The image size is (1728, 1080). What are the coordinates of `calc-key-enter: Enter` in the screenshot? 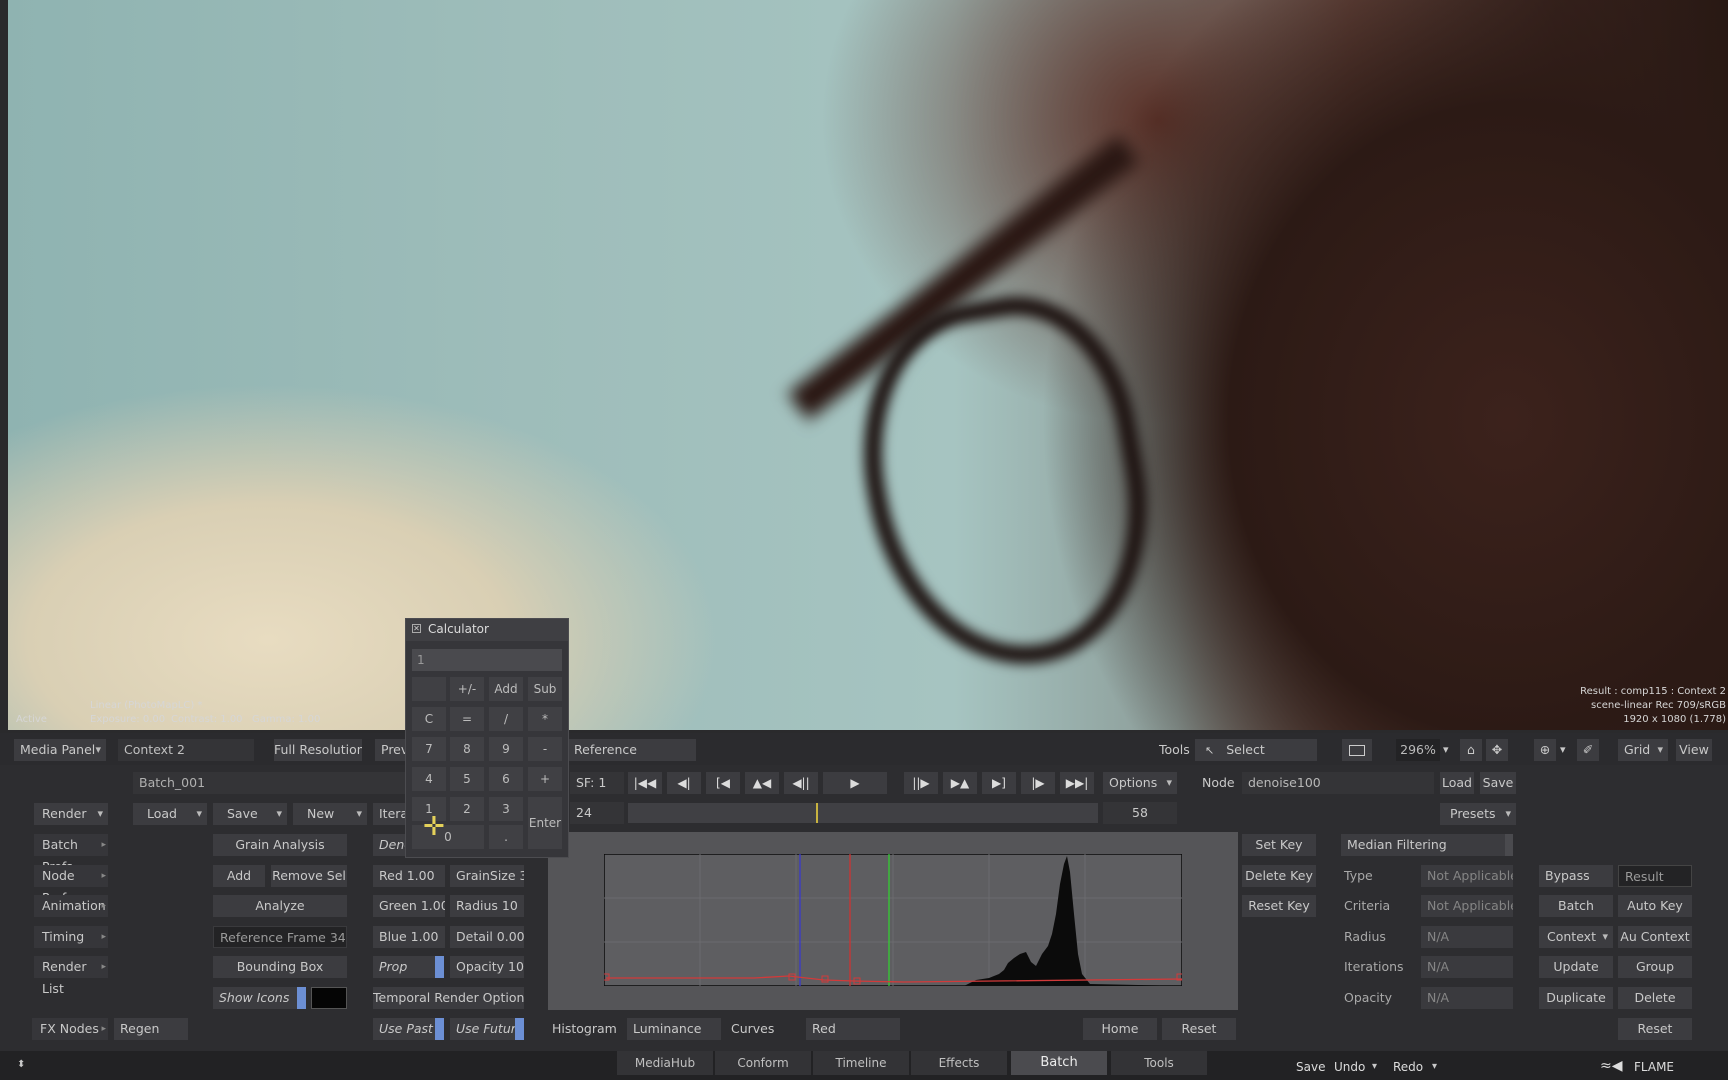 It's located at (545, 823).